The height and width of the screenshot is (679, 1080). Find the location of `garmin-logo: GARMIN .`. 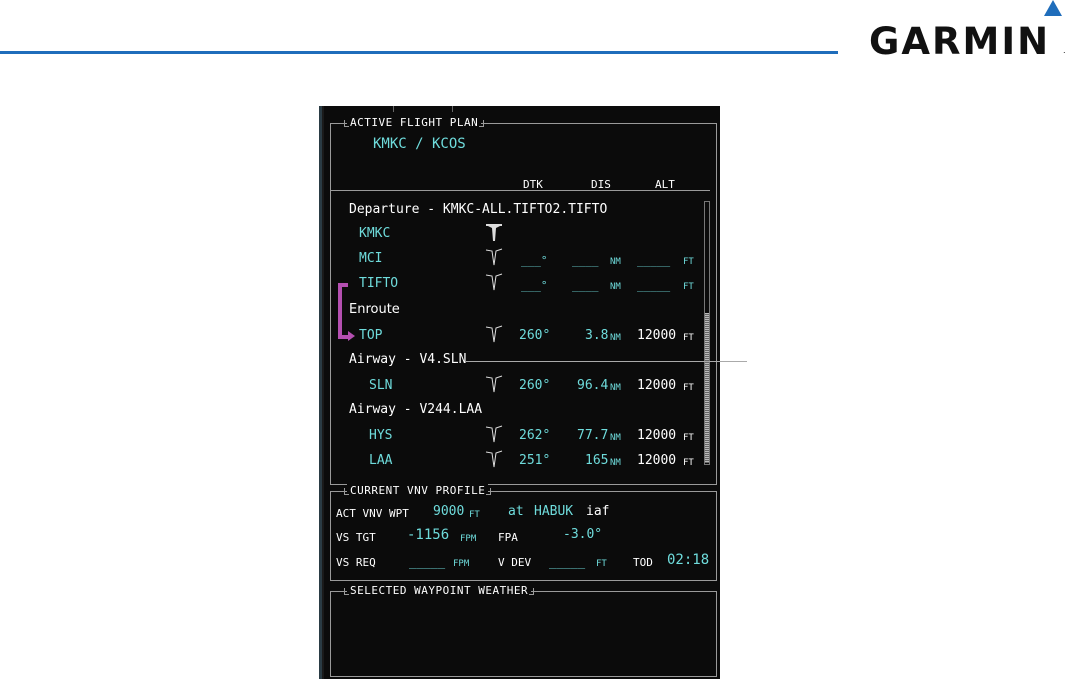

garmin-logo: GARMIN . is located at coordinates (971, 31).